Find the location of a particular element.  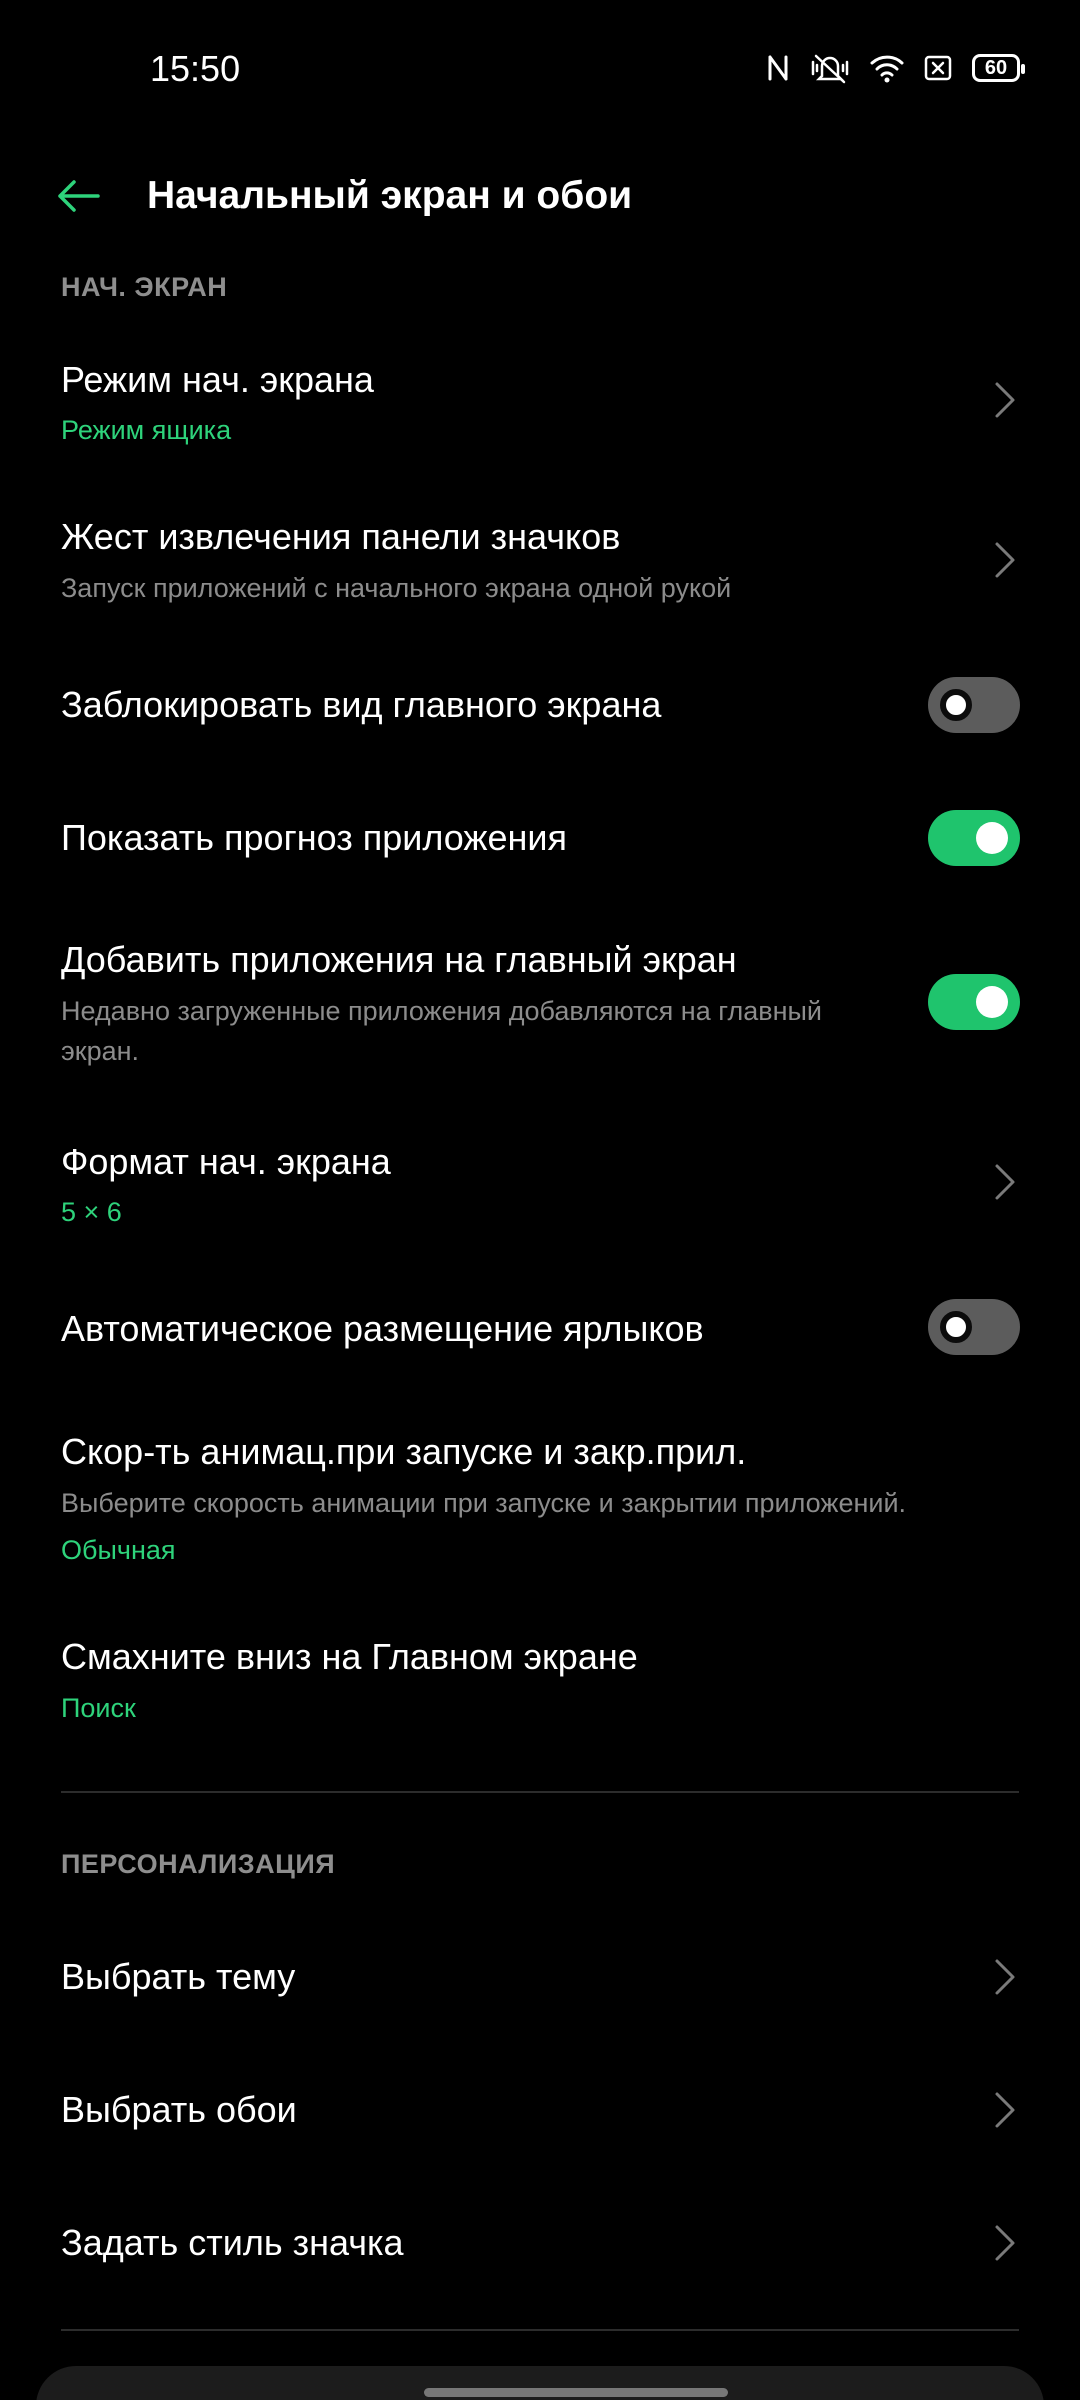

row-lock-home-layout: Заблокировать вид главного экрана is located at coordinates (540, 705).